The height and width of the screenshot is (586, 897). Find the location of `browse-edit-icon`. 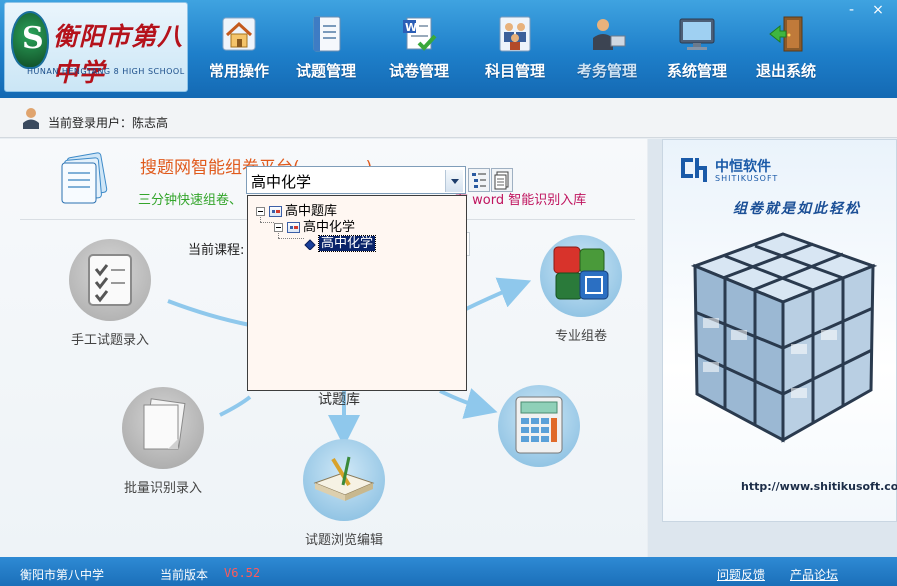

browse-edit-icon is located at coordinates (344, 480).